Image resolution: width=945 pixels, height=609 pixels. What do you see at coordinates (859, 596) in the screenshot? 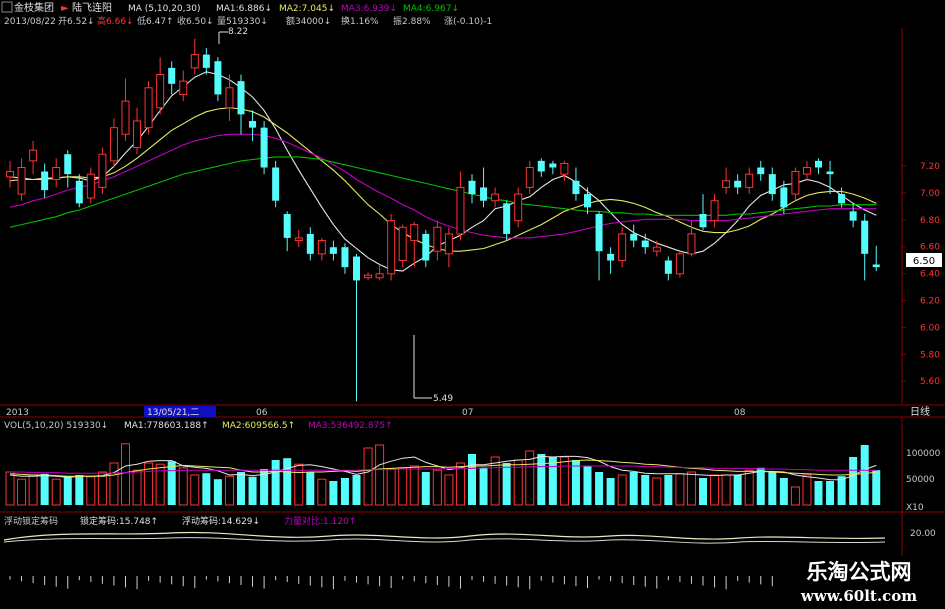
I see `watermark-url: www.60lt.com` at bounding box center [859, 596].